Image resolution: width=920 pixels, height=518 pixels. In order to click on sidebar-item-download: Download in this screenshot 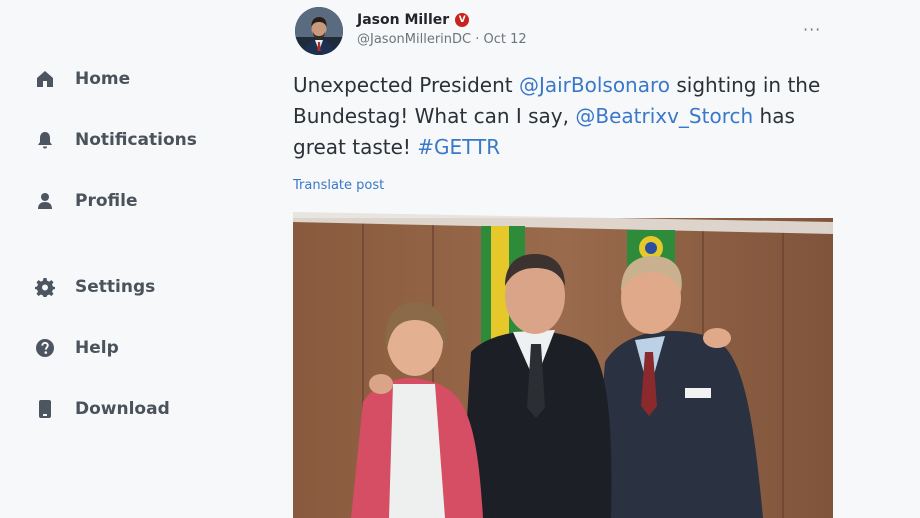, I will do `click(102, 409)`.